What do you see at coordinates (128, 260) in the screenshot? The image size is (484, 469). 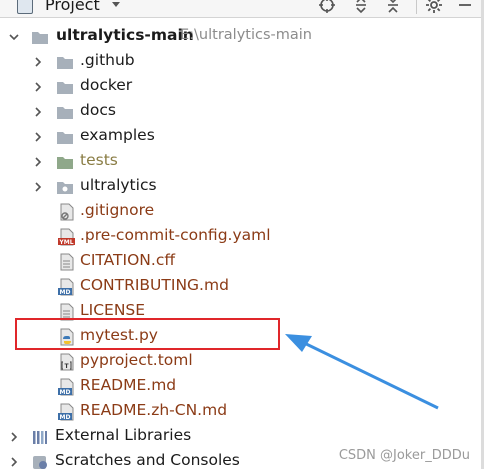 I see `tree-item-label: CITATION.cff` at bounding box center [128, 260].